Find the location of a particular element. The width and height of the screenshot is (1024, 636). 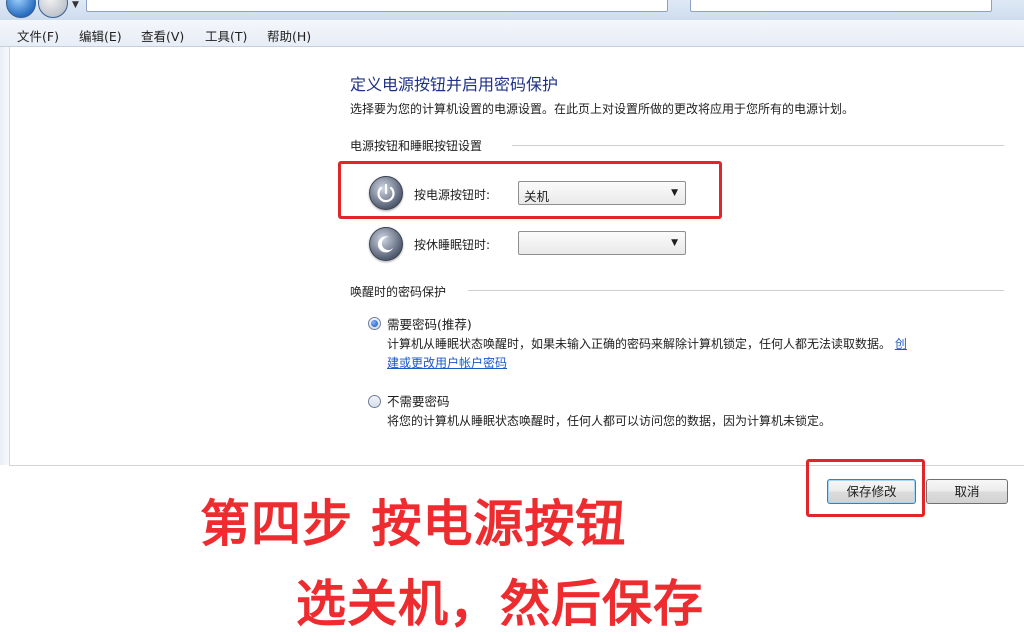

power-section-label: 电源按钮和睡眠按钮设置 is located at coordinates (416, 146).